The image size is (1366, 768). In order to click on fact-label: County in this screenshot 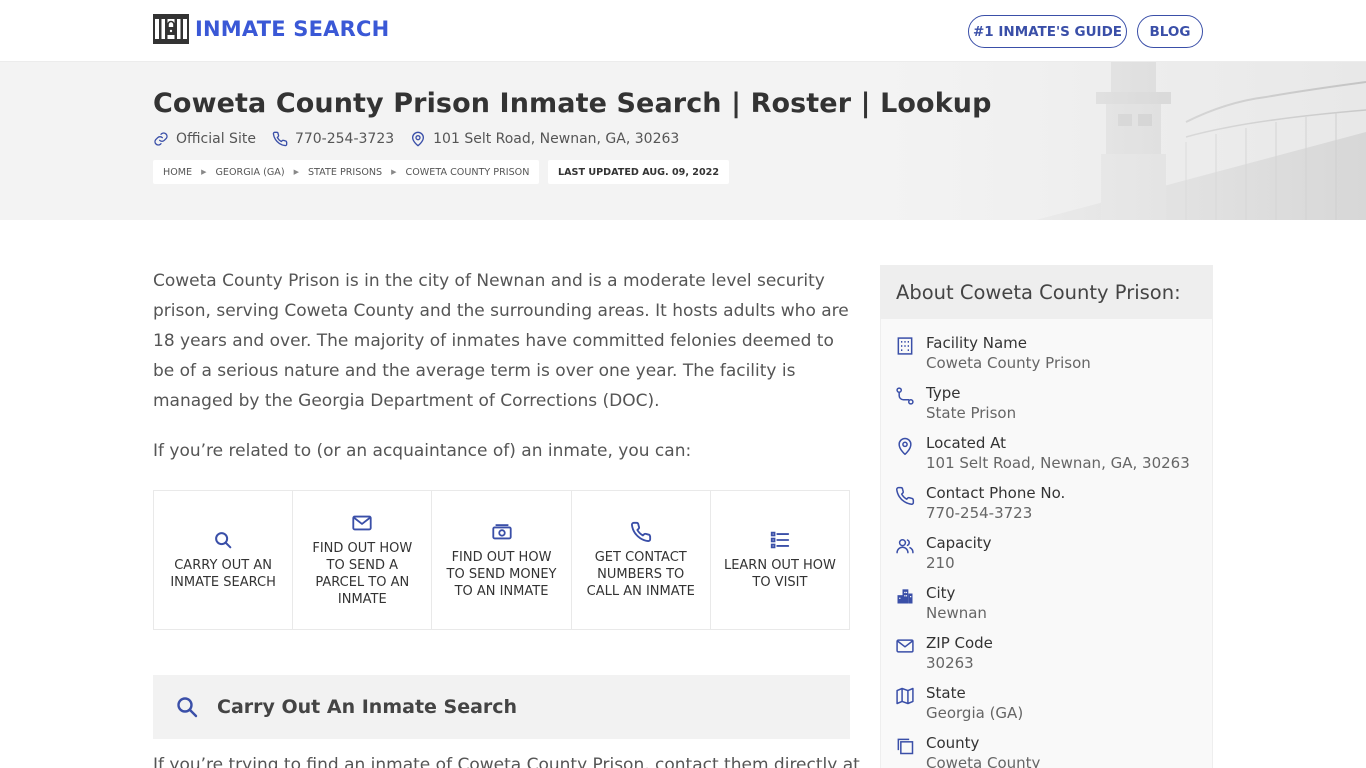, I will do `click(953, 743)`.